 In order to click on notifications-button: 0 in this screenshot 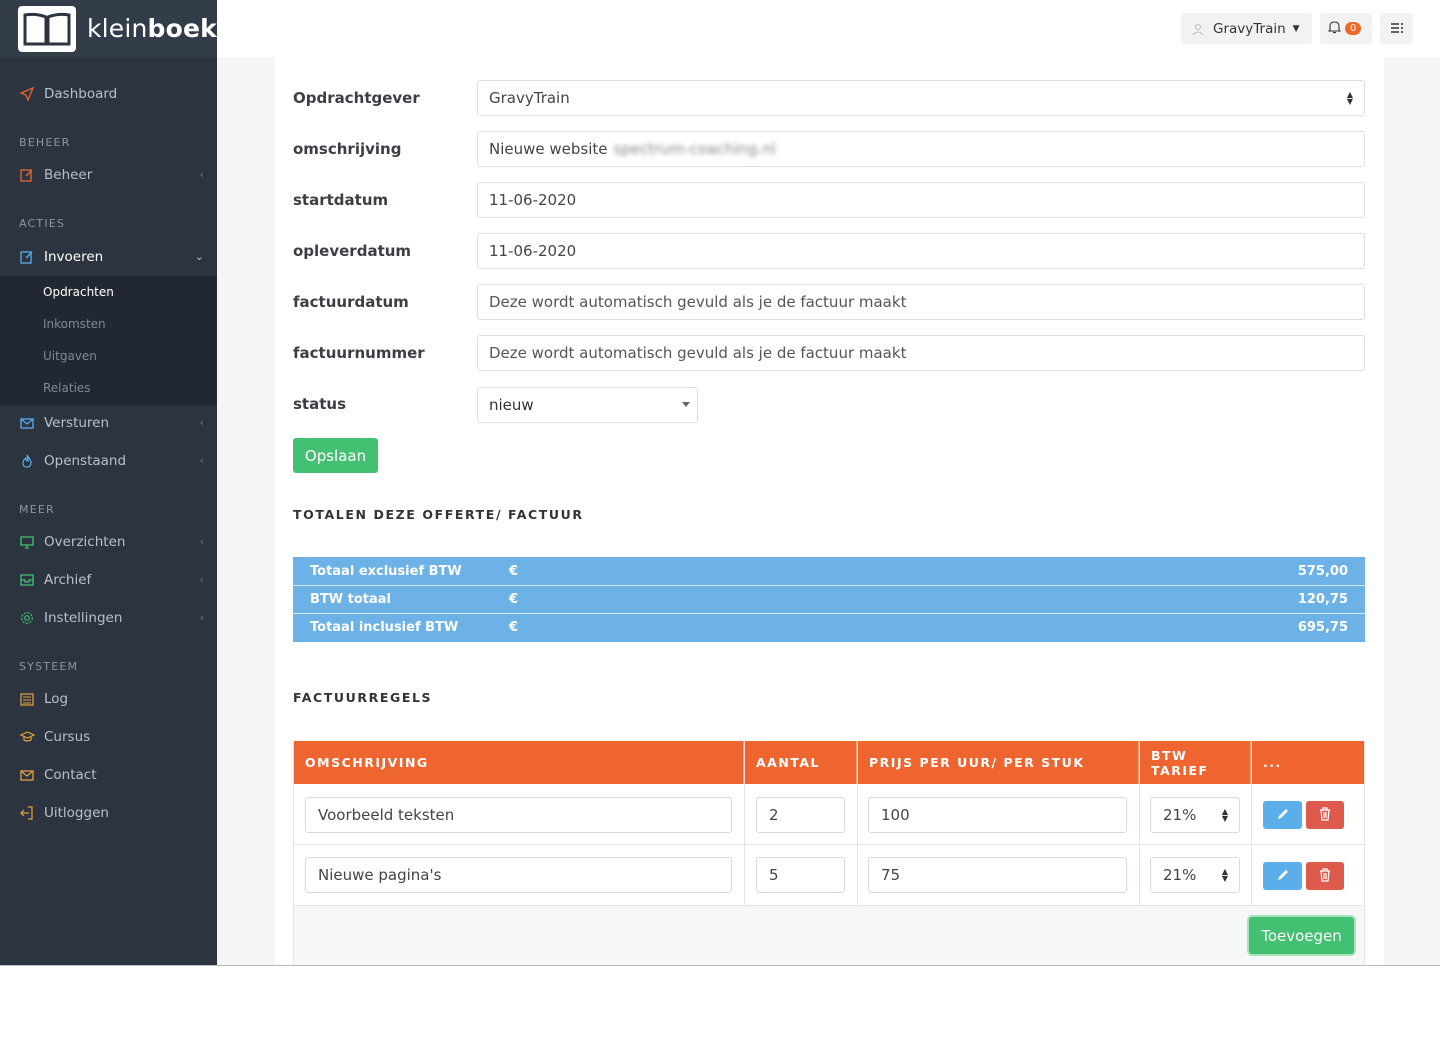, I will do `click(1346, 28)`.